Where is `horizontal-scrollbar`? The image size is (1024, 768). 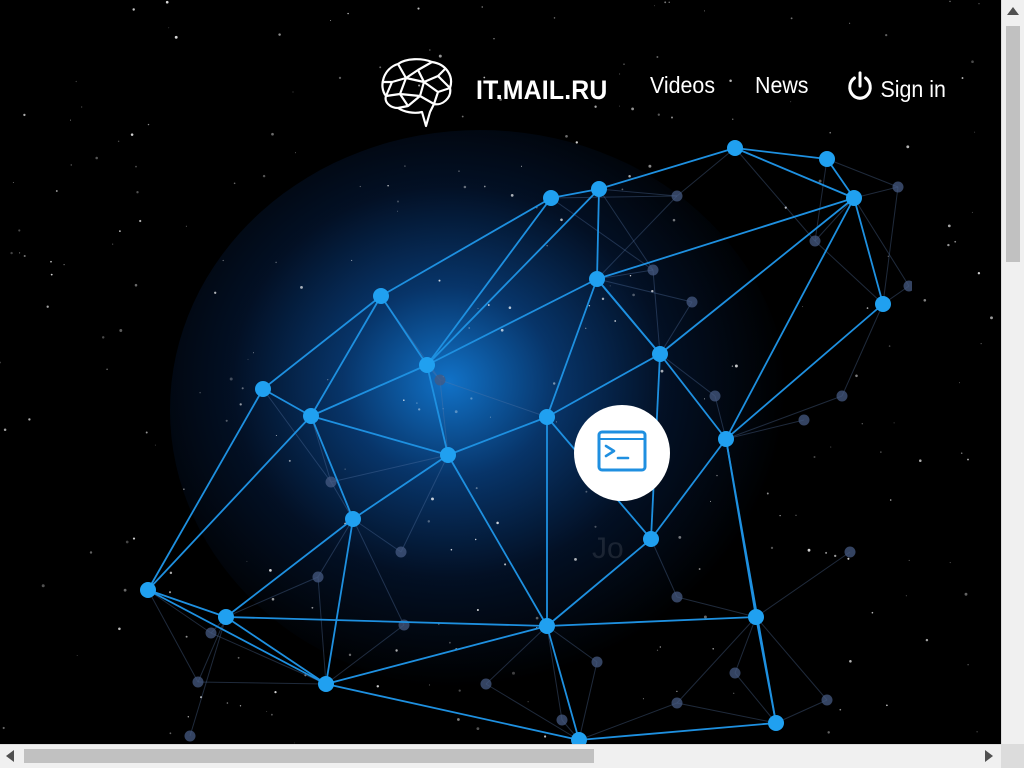
horizontal-scrollbar is located at coordinates (500, 756).